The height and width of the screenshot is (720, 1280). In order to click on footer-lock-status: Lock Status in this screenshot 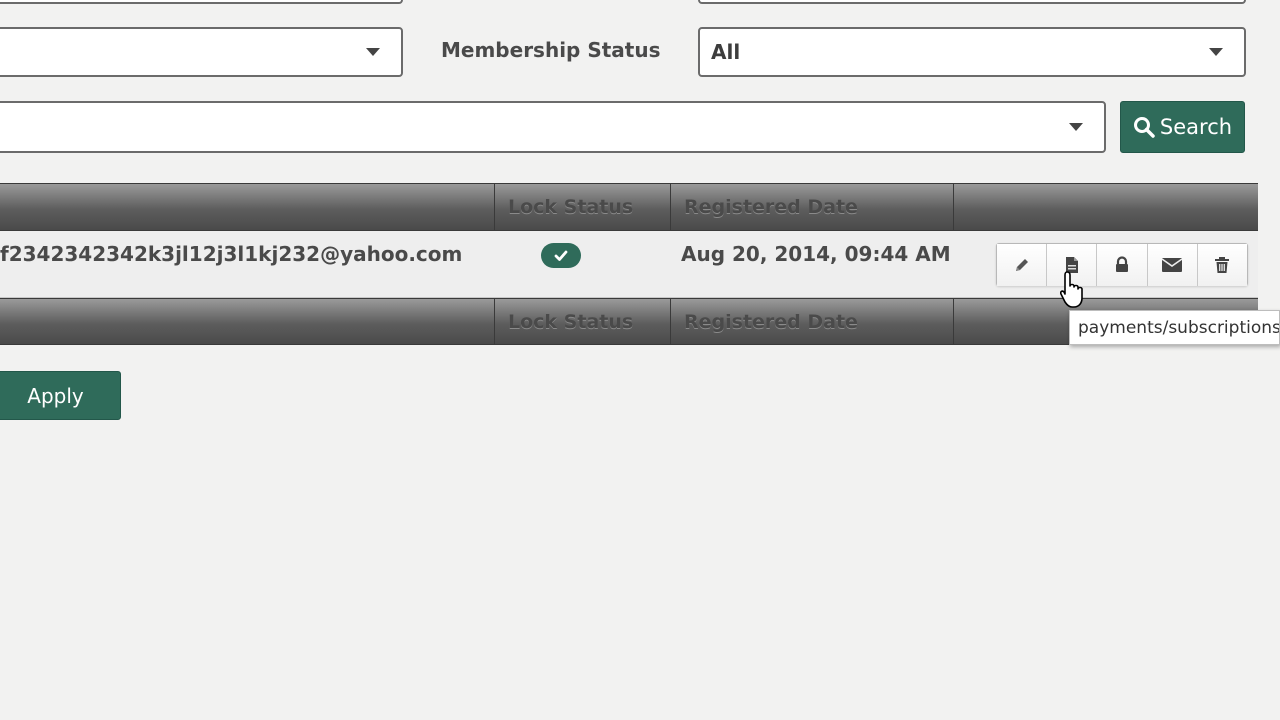, I will do `click(582, 321)`.